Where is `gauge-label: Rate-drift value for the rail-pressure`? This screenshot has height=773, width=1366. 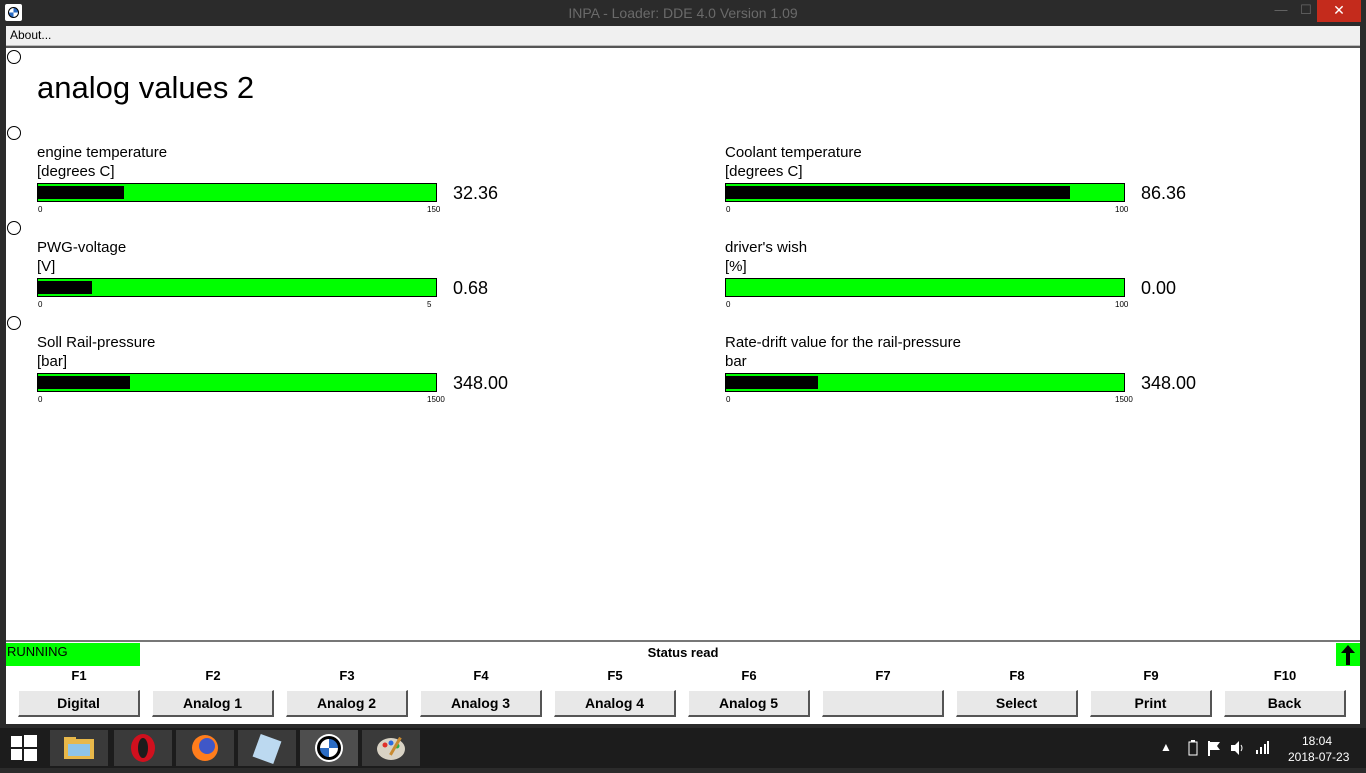
gauge-label: Rate-drift value for the rail-pressure is located at coordinates (843, 342).